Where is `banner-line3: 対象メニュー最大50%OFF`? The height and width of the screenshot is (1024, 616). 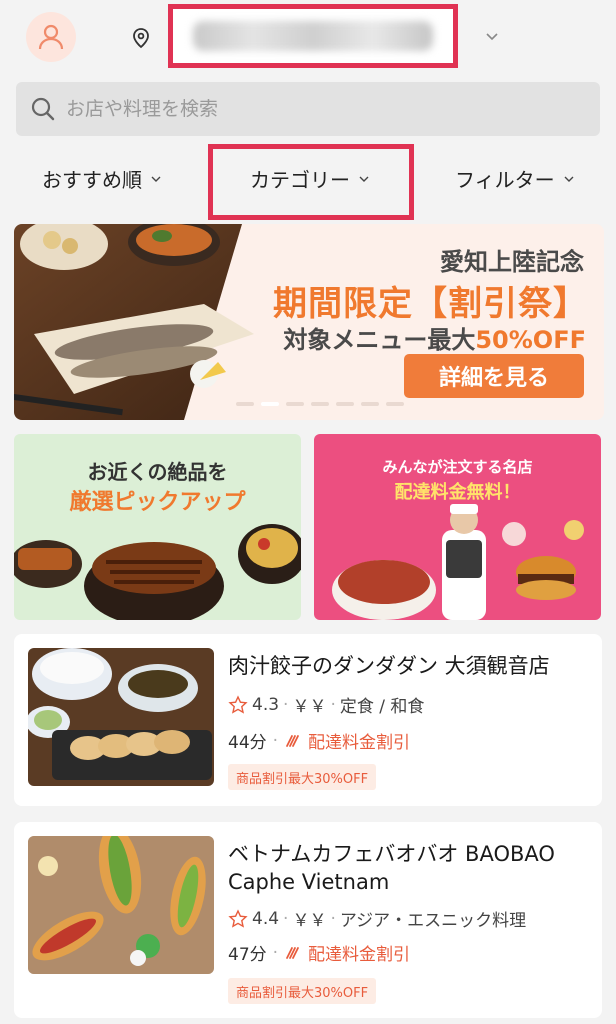 banner-line3: 対象メニュー最大50%OFF is located at coordinates (434, 337).